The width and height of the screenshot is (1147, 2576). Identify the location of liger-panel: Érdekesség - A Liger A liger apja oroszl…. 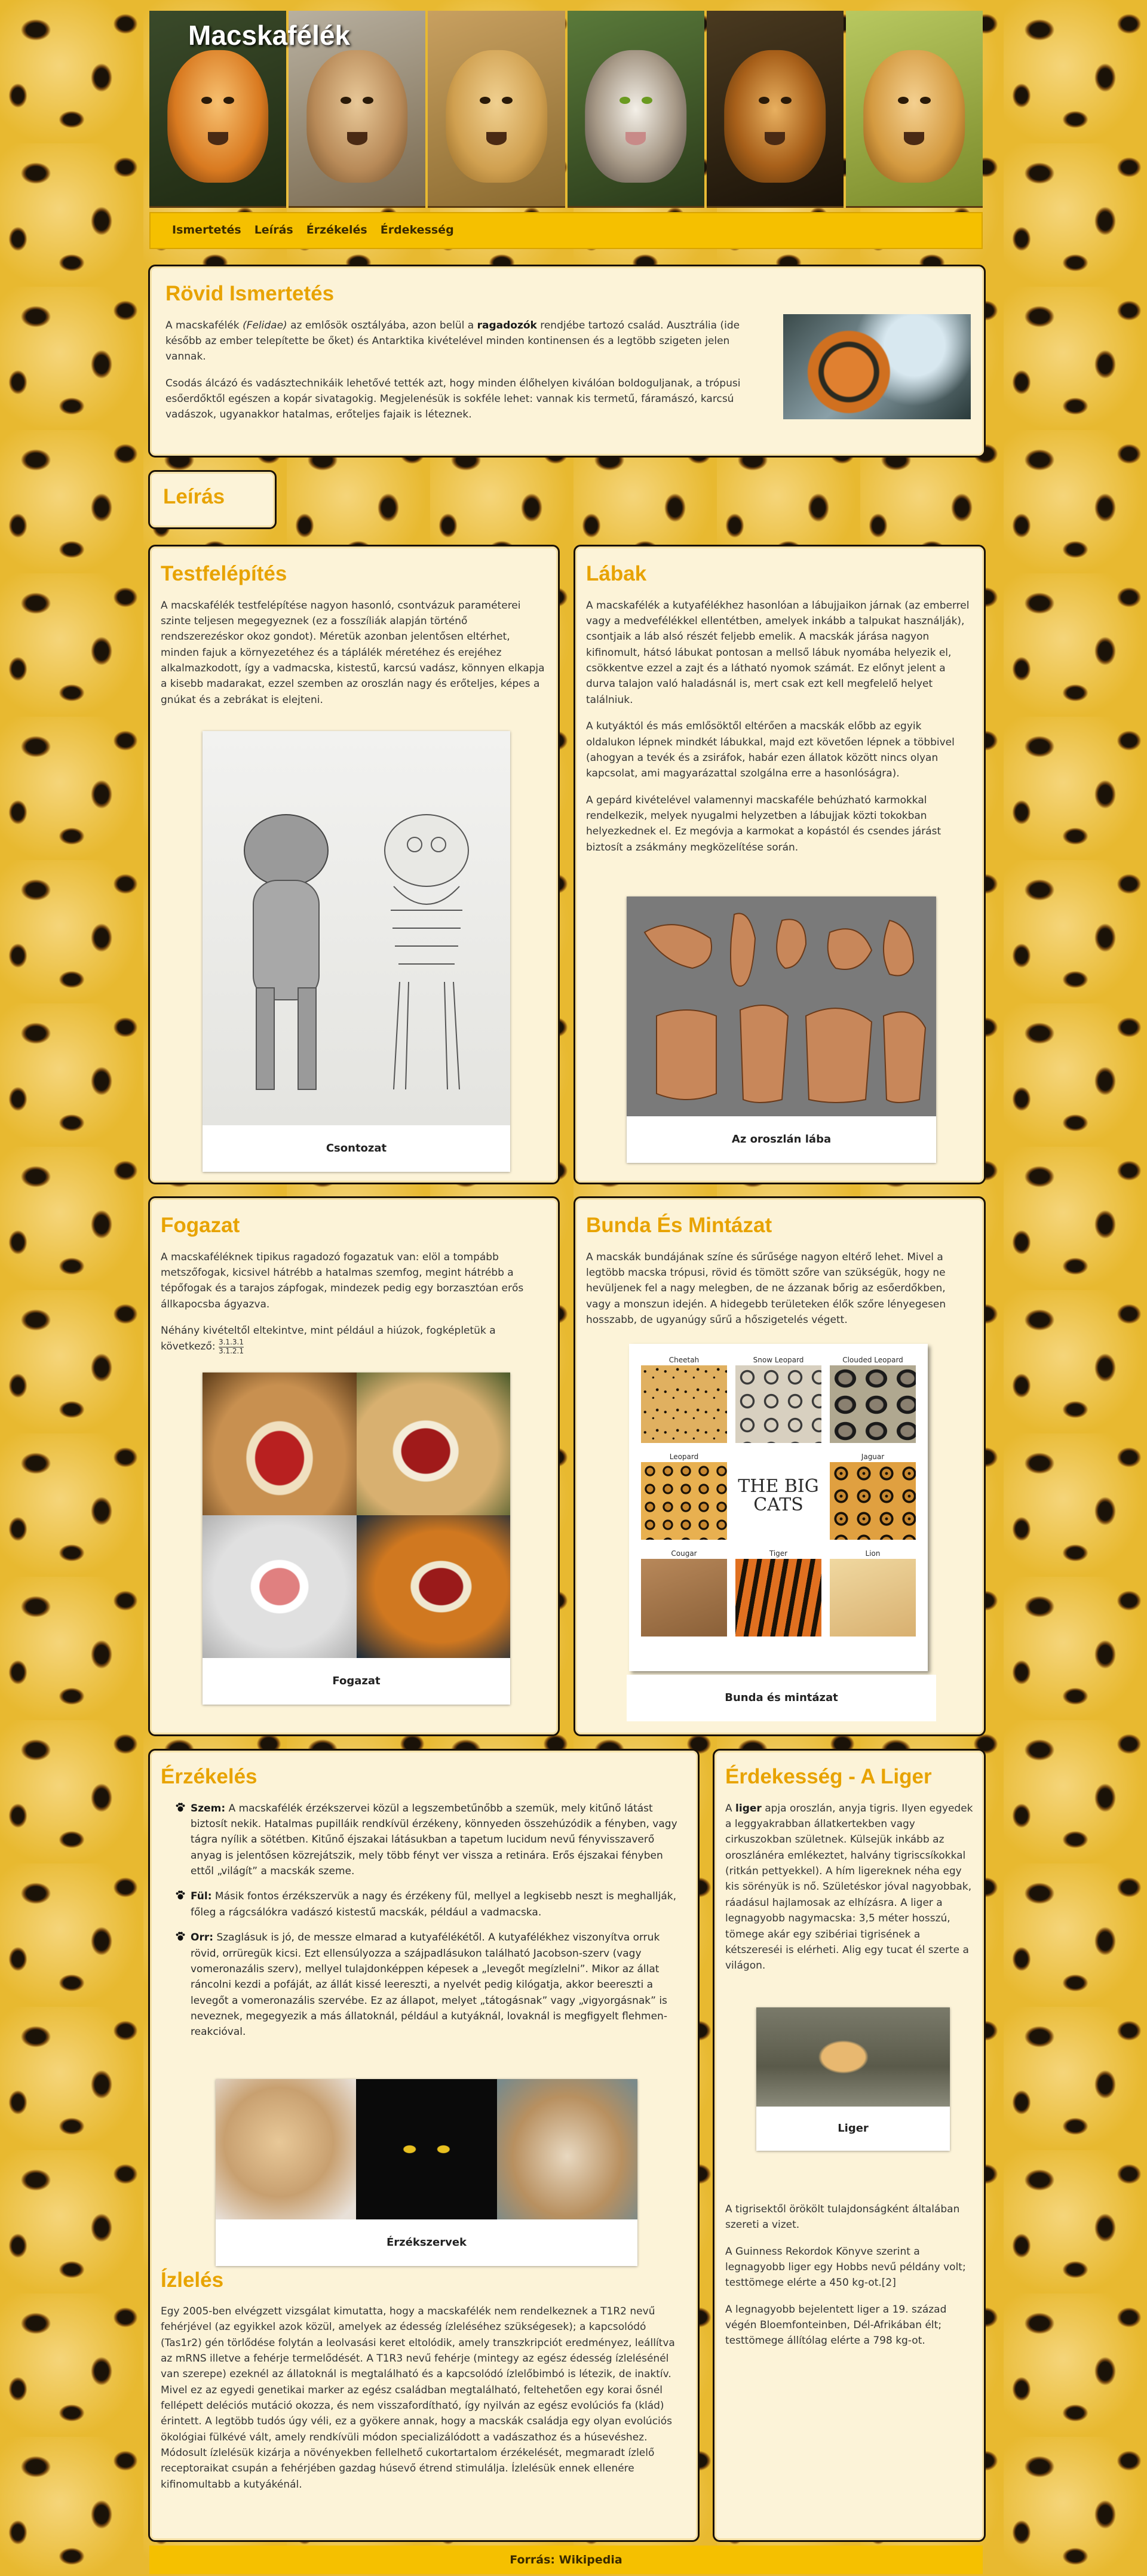
(849, 2145).